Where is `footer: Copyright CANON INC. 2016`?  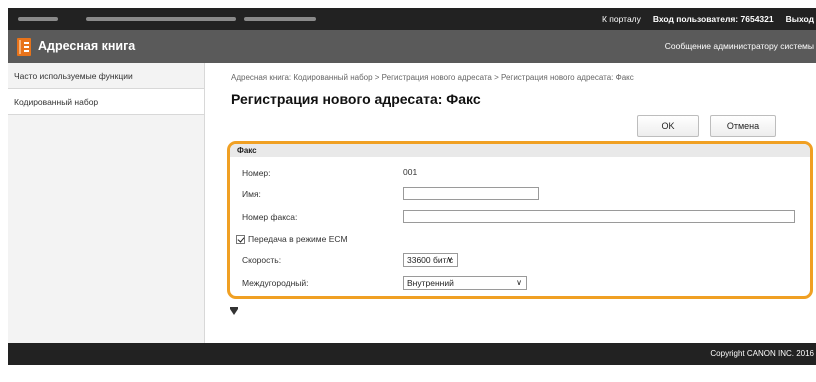
footer: Copyright CANON INC. 2016 is located at coordinates (412, 354).